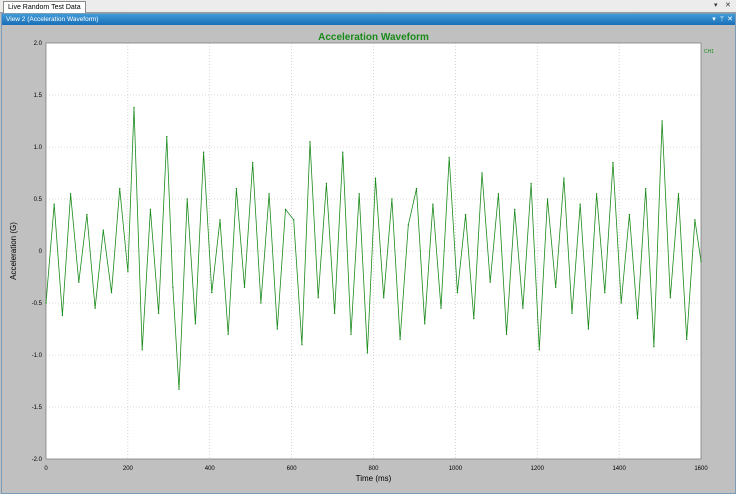 The width and height of the screenshot is (736, 494). What do you see at coordinates (716, 6) in the screenshot?
I see `tabstrip-dropdown-icon: ▾` at bounding box center [716, 6].